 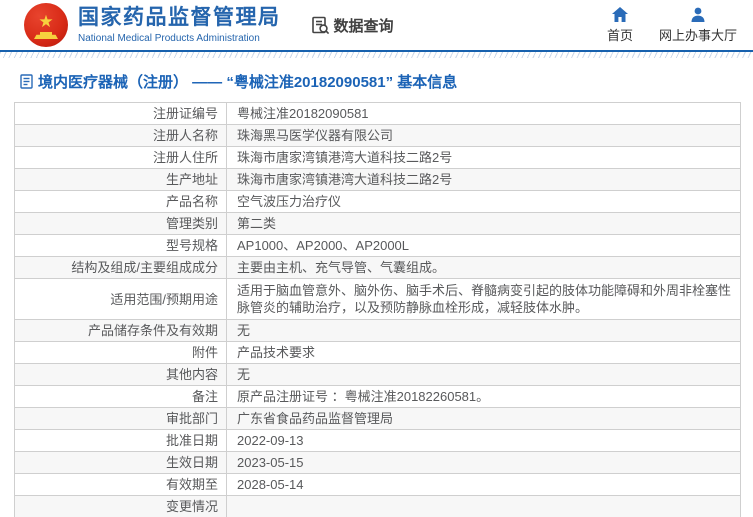 I want to click on page-title: 境内医疗器械（注册） —— “粤械注准20182090581” 基本信息, so click(x=248, y=82).